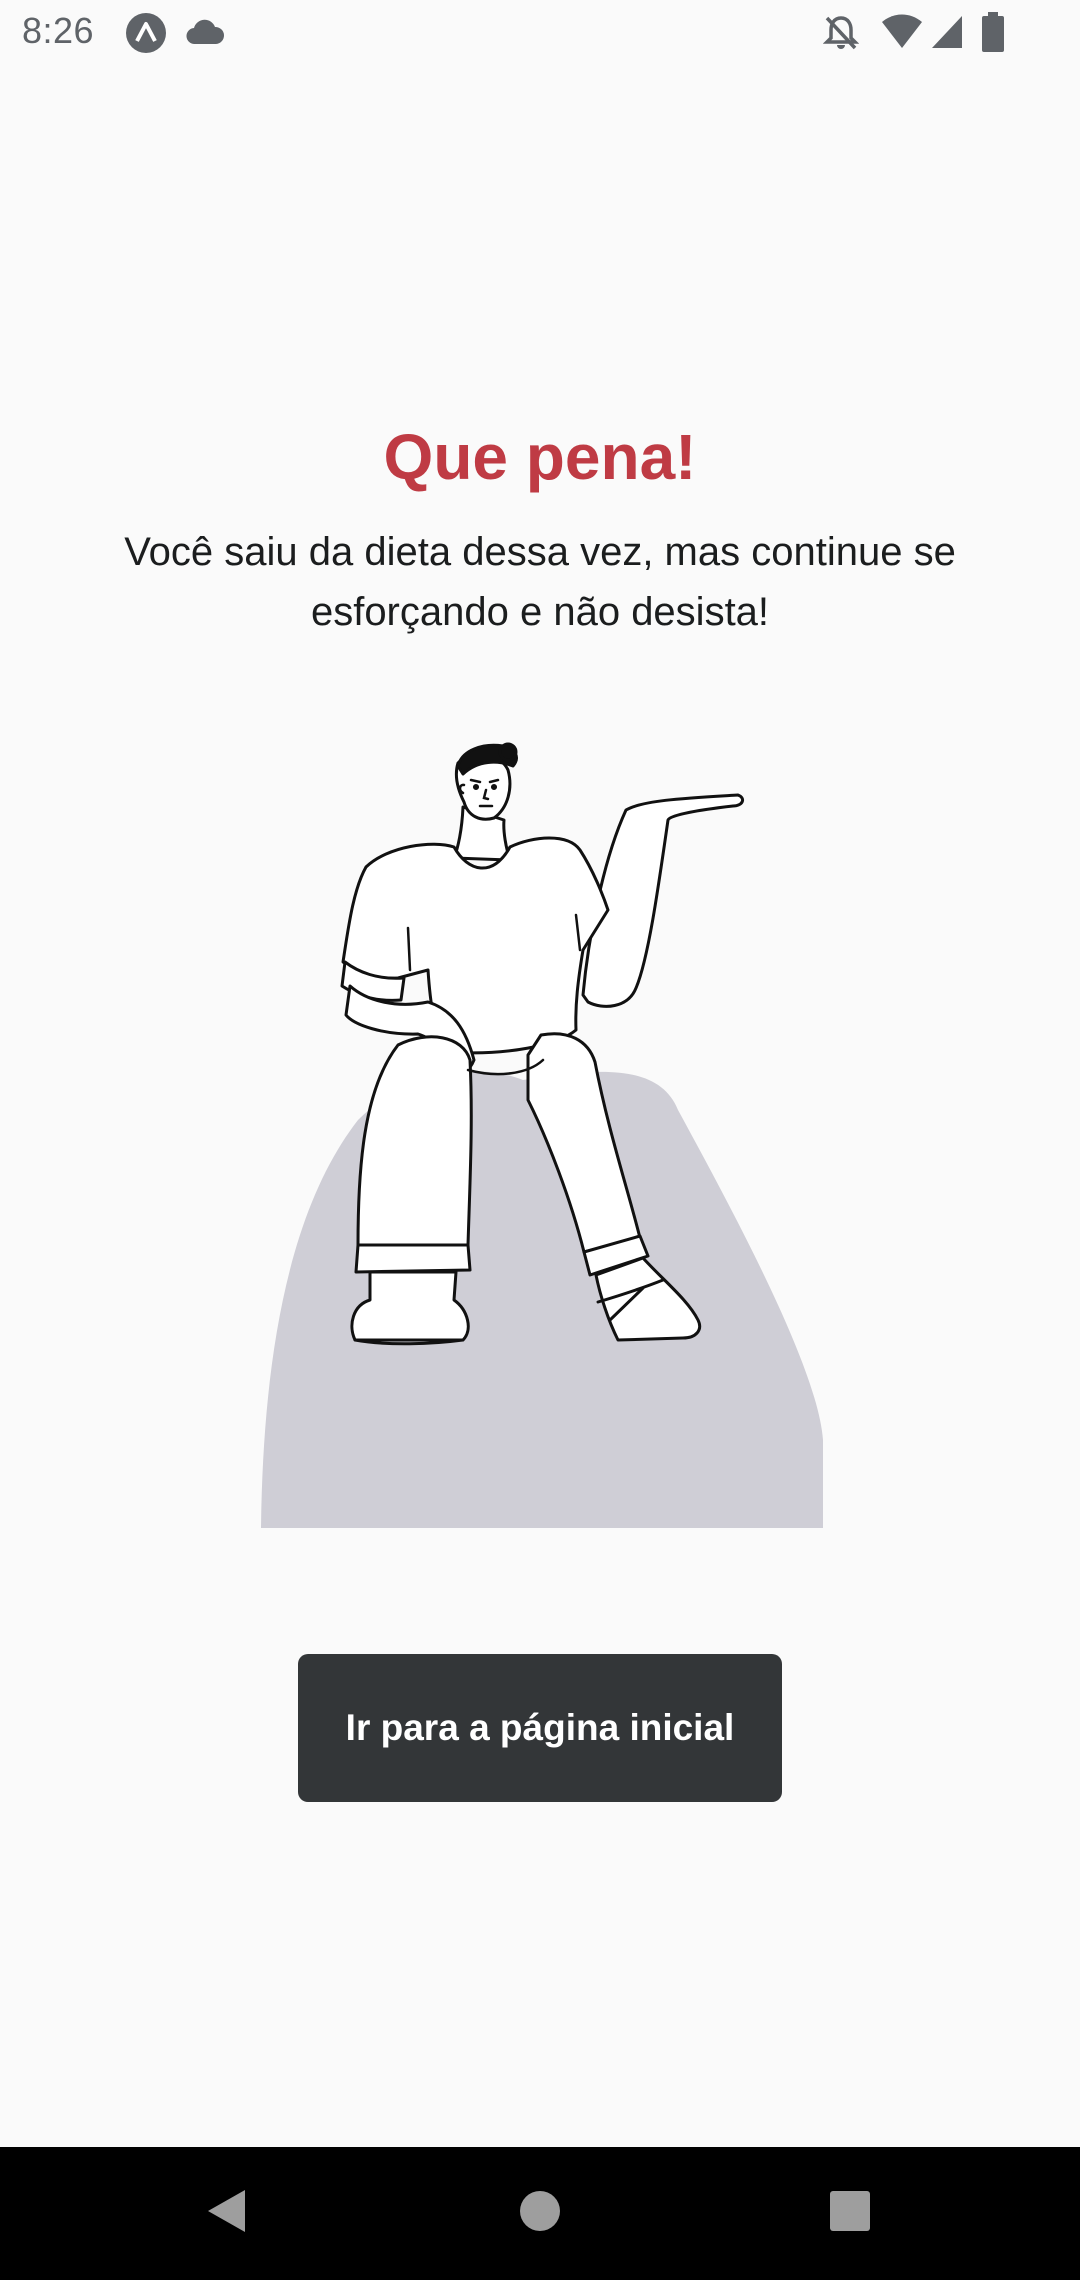 Image resolution: width=1080 pixels, height=2280 pixels. Describe the element at coordinates (663, 900) in the screenshot. I see `raised-arm` at that location.